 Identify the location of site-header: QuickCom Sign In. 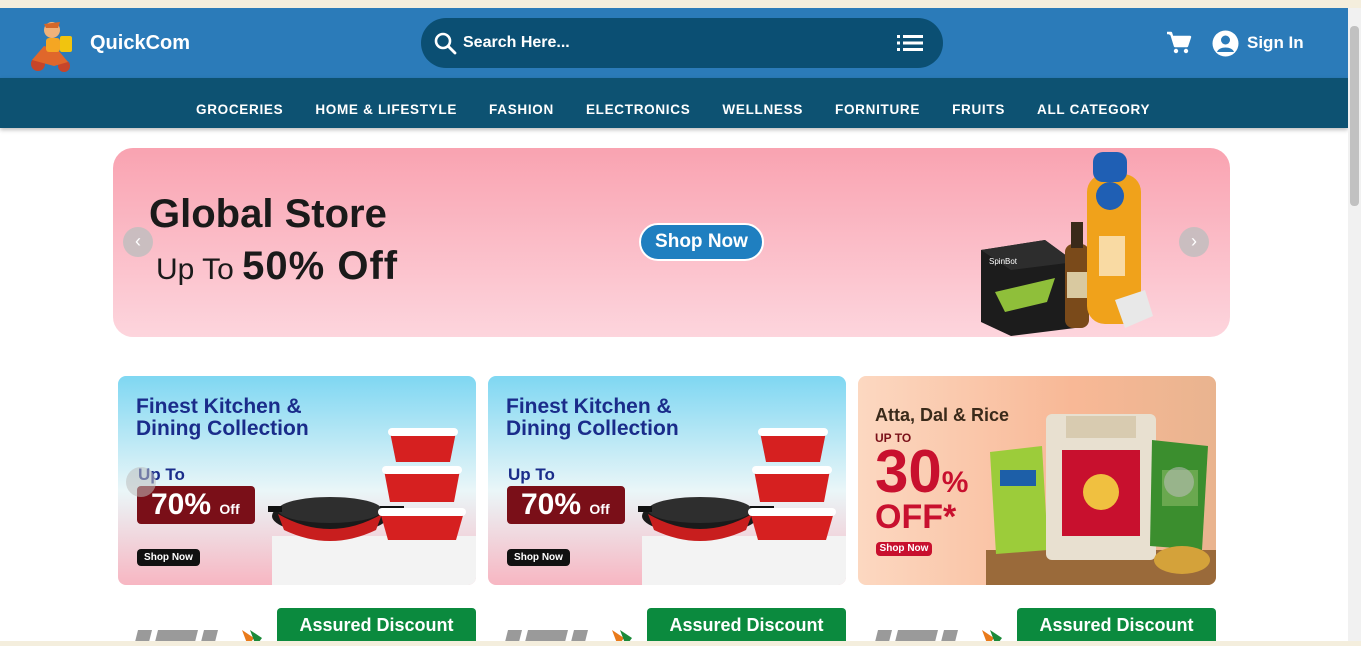
(674, 43).